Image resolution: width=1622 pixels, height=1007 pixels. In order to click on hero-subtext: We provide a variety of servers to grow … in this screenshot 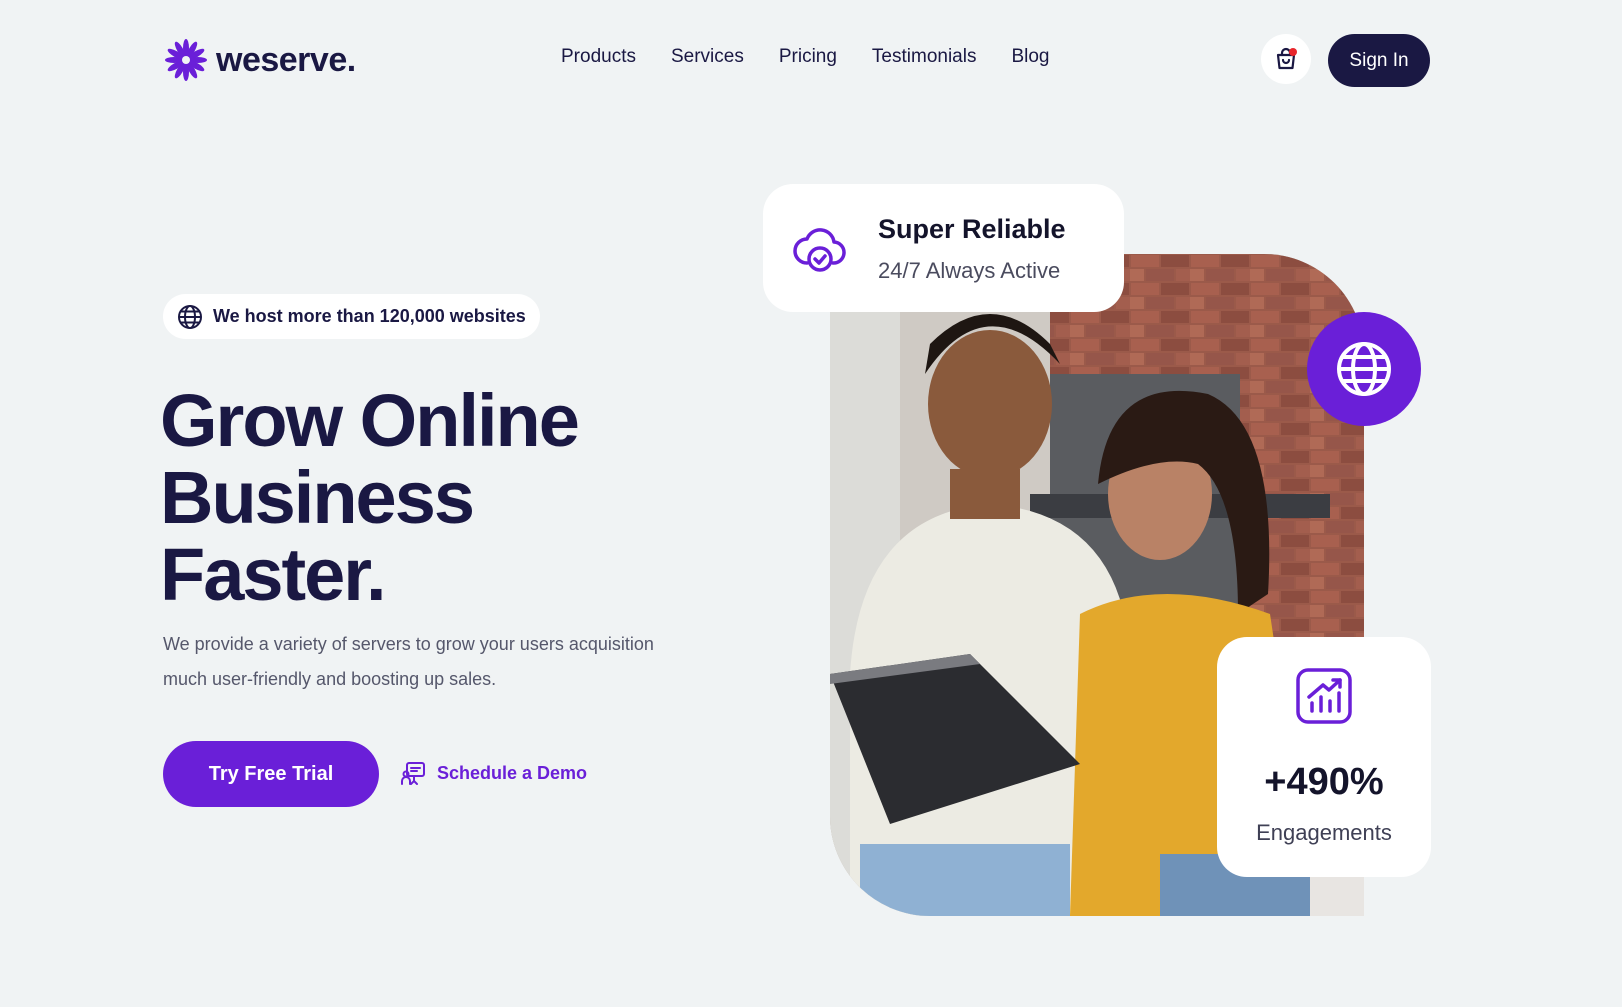, I will do `click(408, 661)`.